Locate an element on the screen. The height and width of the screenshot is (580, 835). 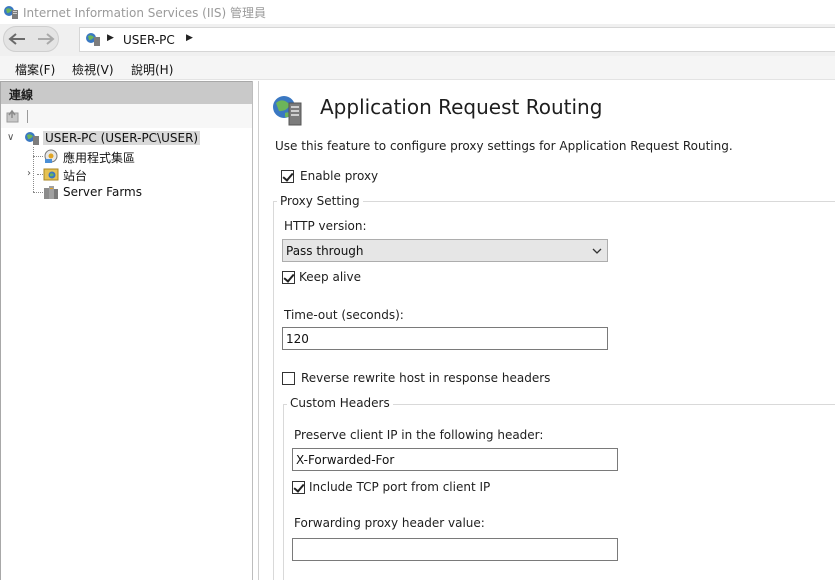
tree-node-server: ∨ USER-PC (USER-PC\USER) is located at coordinates (126, 138).